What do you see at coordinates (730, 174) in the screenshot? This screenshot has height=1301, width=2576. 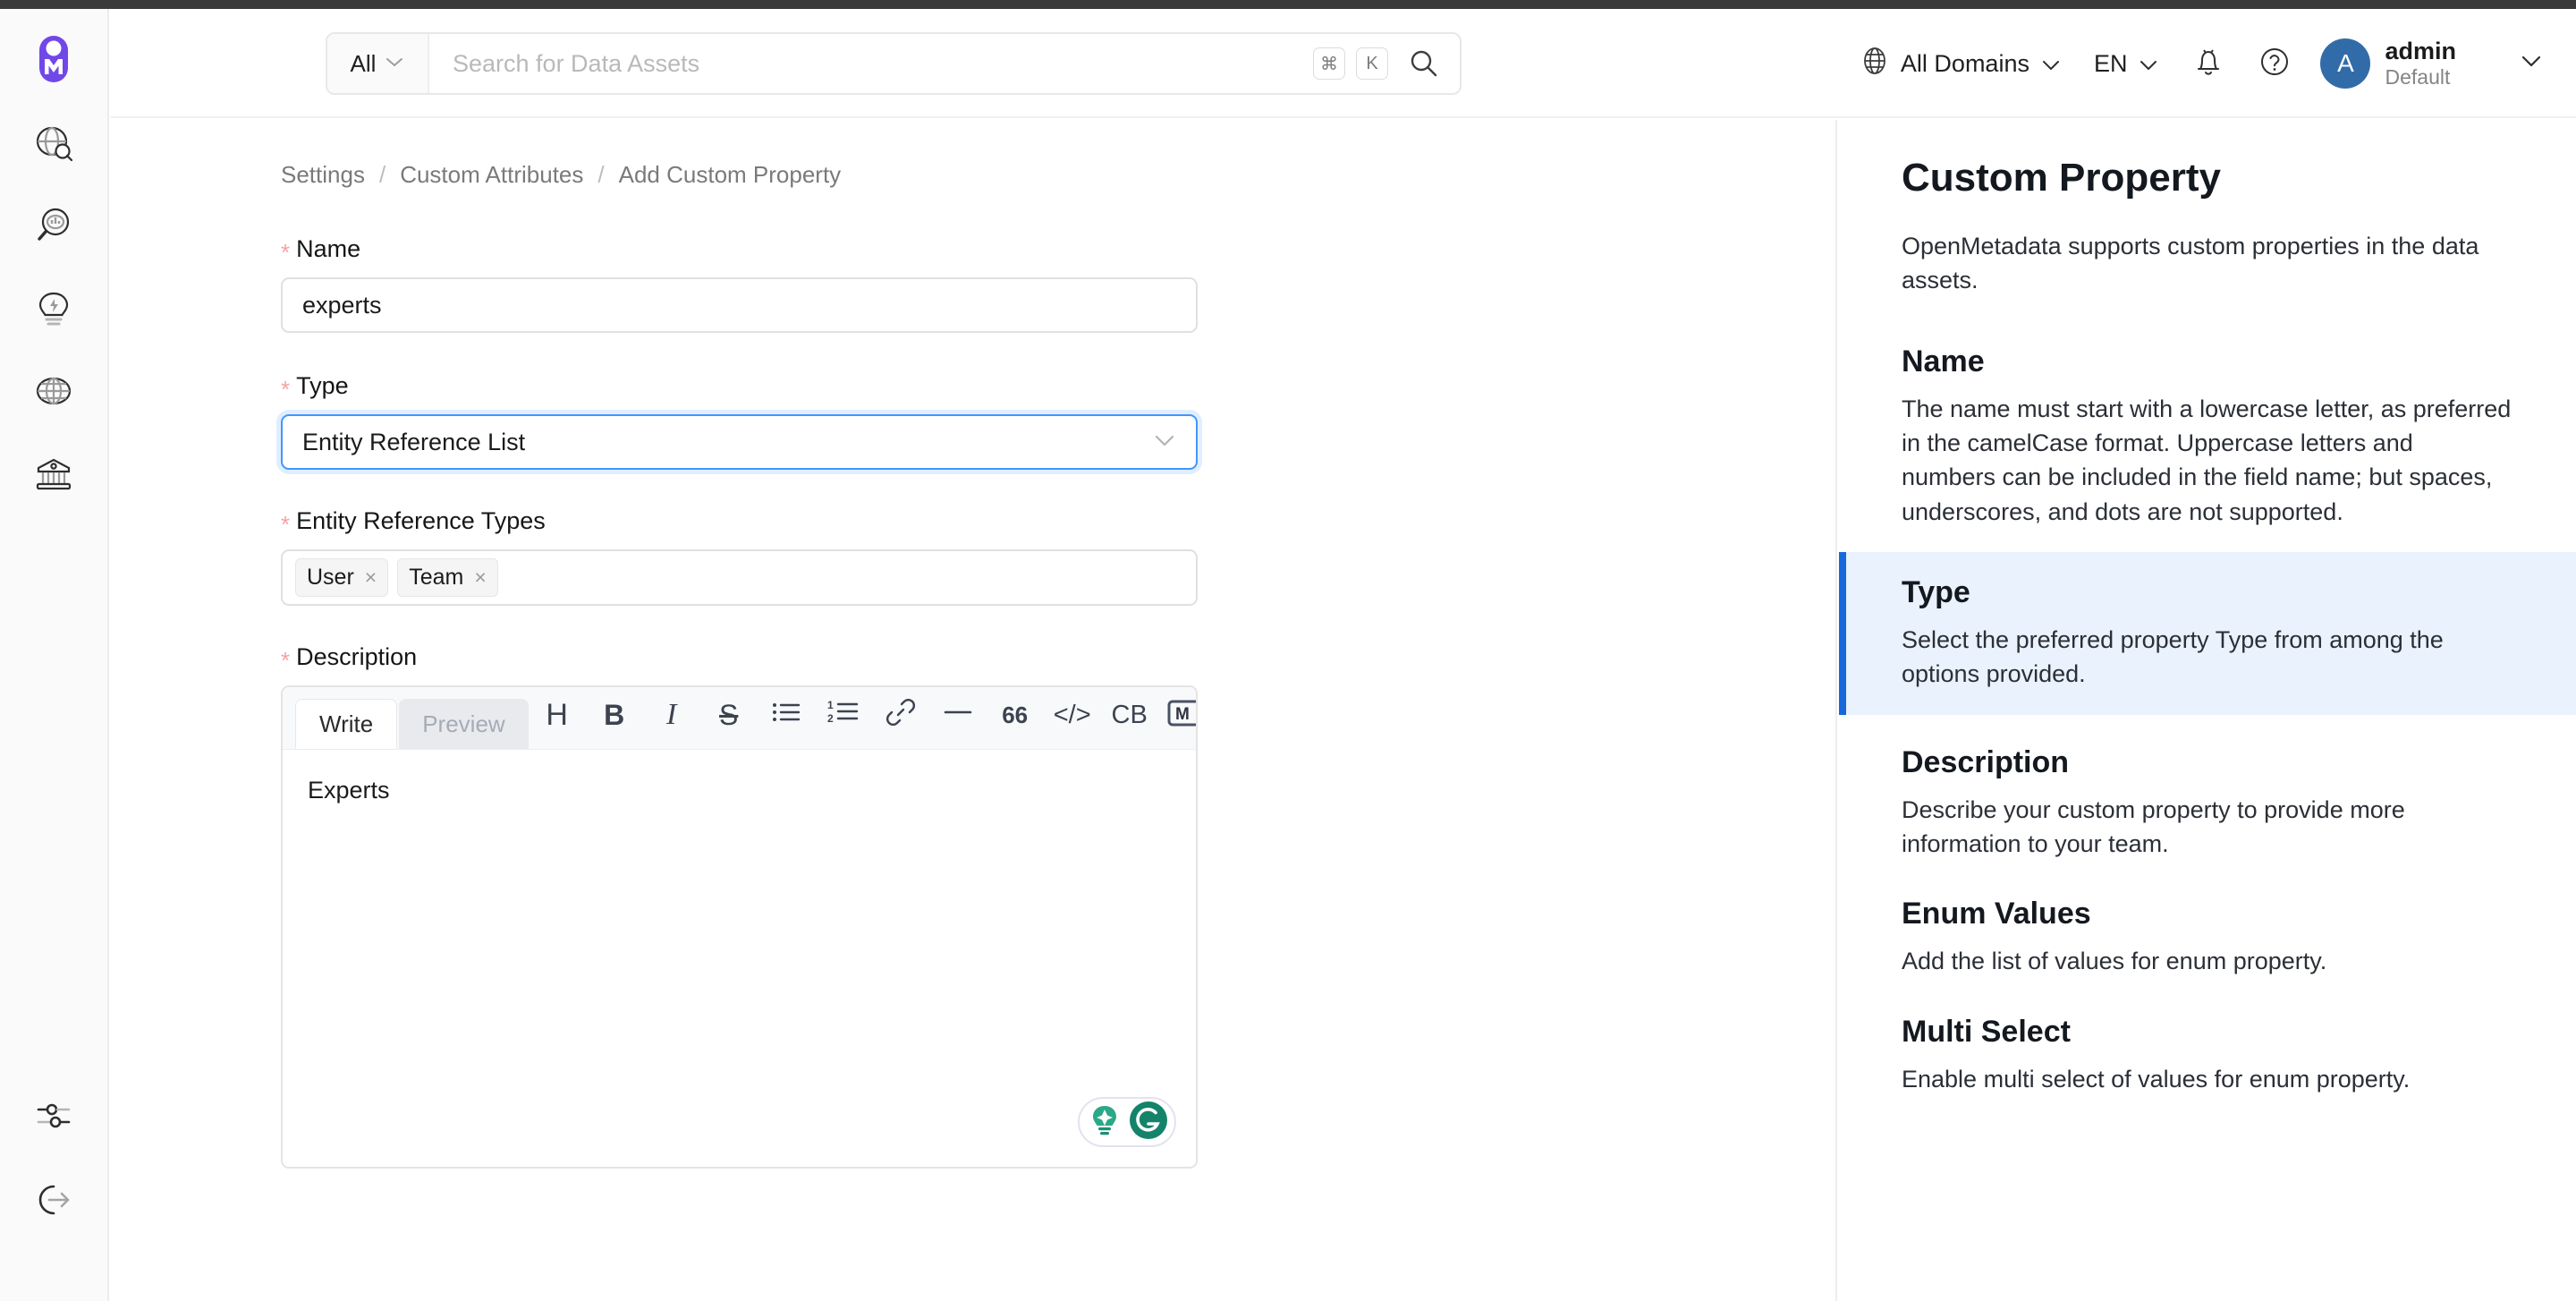 I see `breadcrumb-item-add-custom-property: Add Custom Property` at bounding box center [730, 174].